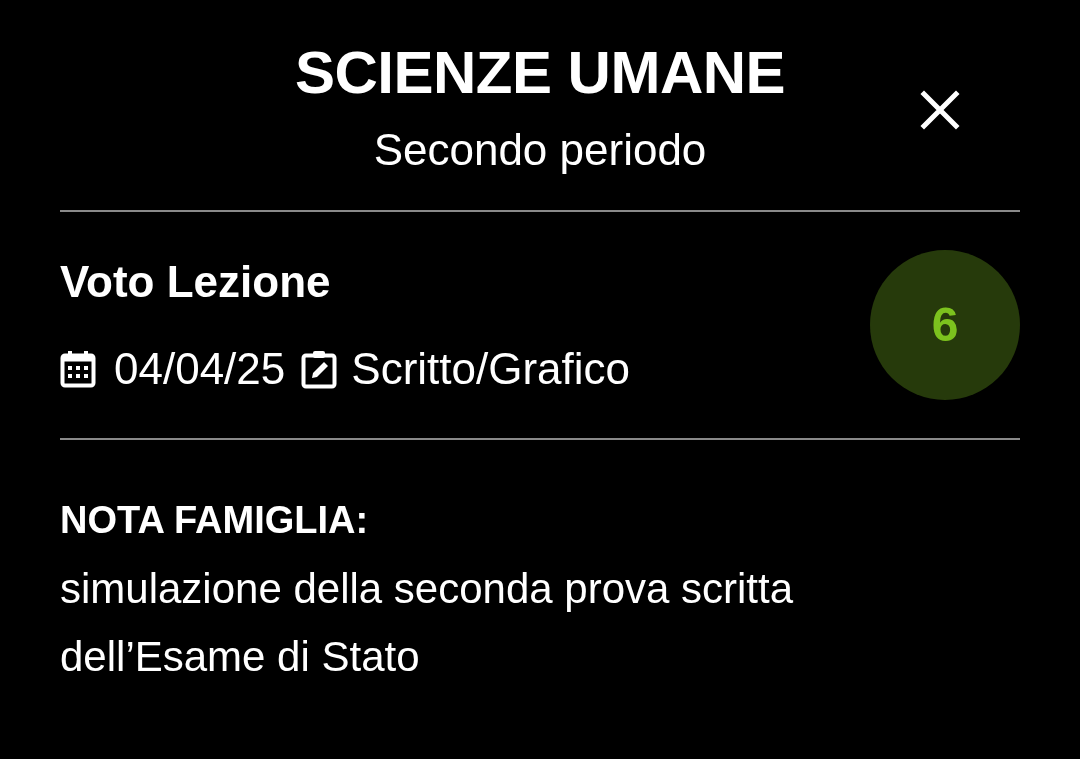 The image size is (1080, 759). Describe the element at coordinates (200, 368) in the screenshot. I see `grade-date: 04/04/25` at that location.